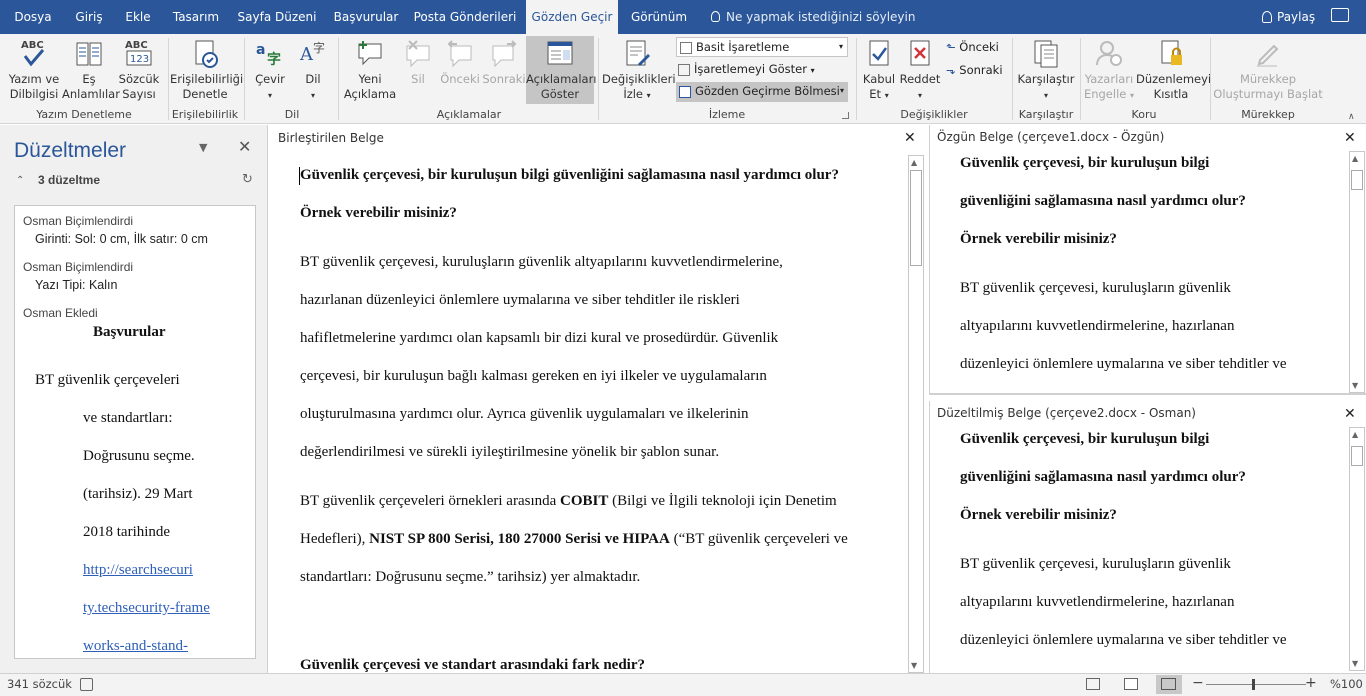  What do you see at coordinates (370, 70) in the screenshot?
I see `new-comment-button: Yeni Açıklama` at bounding box center [370, 70].